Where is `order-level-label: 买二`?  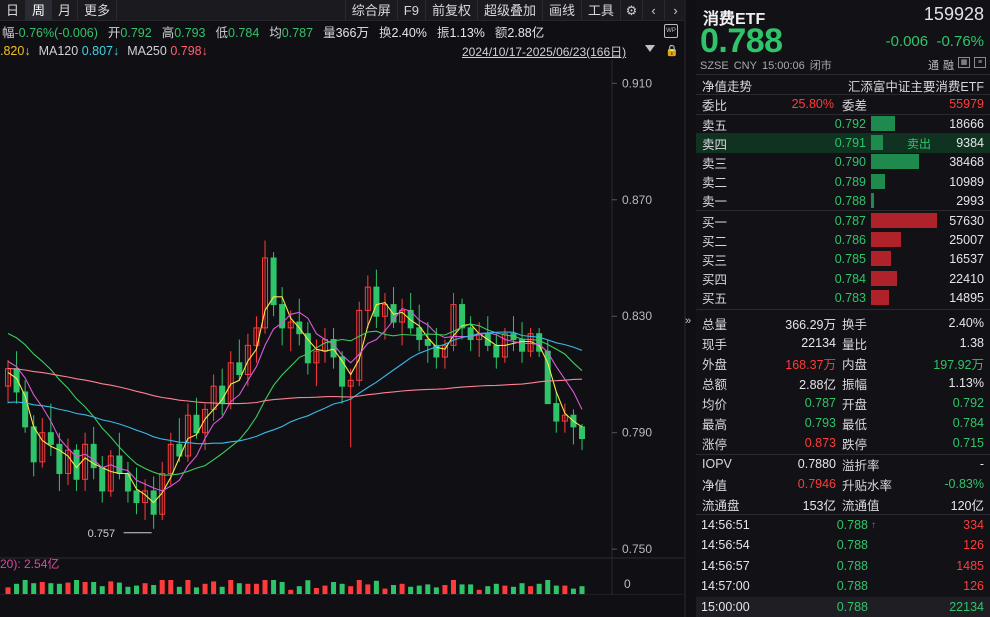
order-level-label: 买二 is located at coordinates (714, 240).